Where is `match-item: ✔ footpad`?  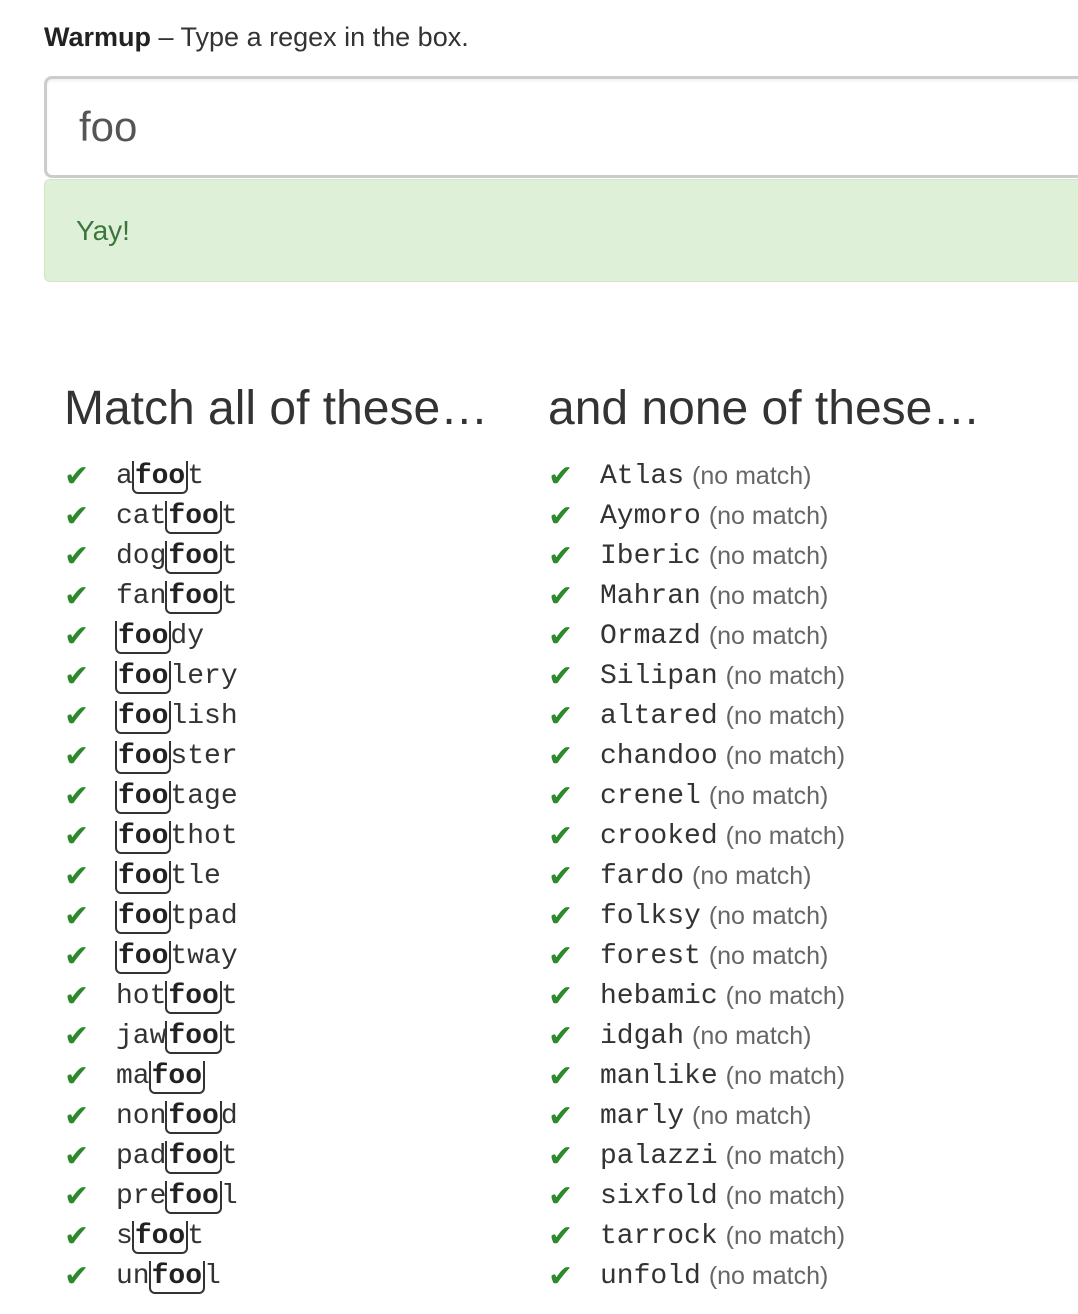
match-item: ✔ footpad is located at coordinates (276, 916).